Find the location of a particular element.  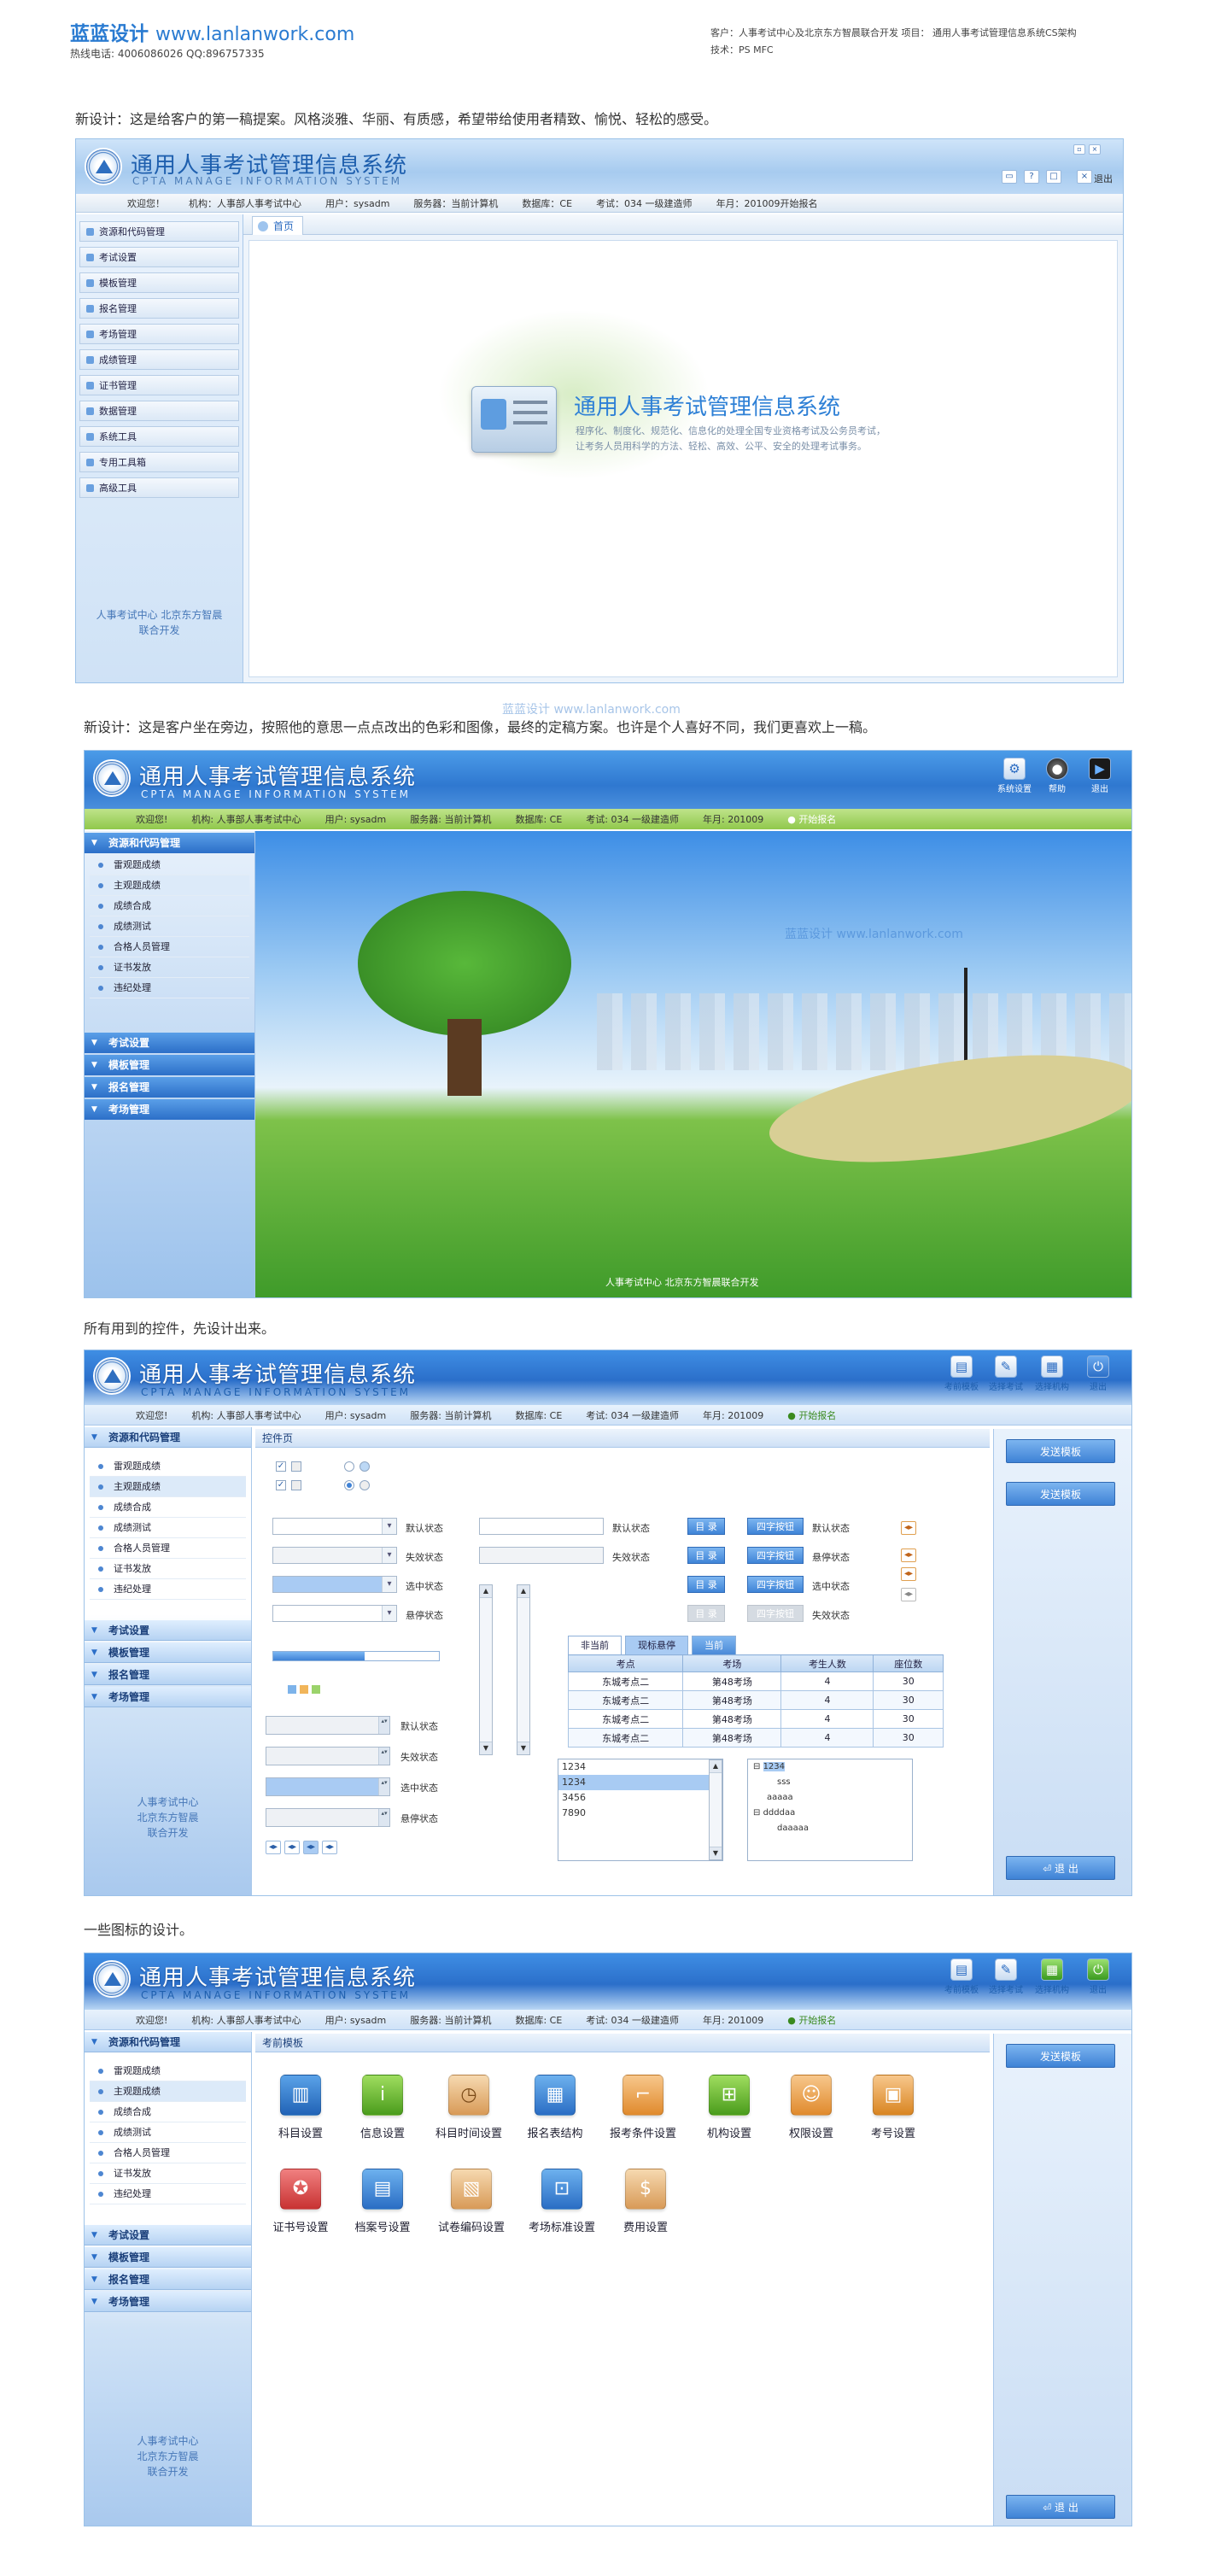

send-template-button: 发送模板 is located at coordinates (1060, 1451).